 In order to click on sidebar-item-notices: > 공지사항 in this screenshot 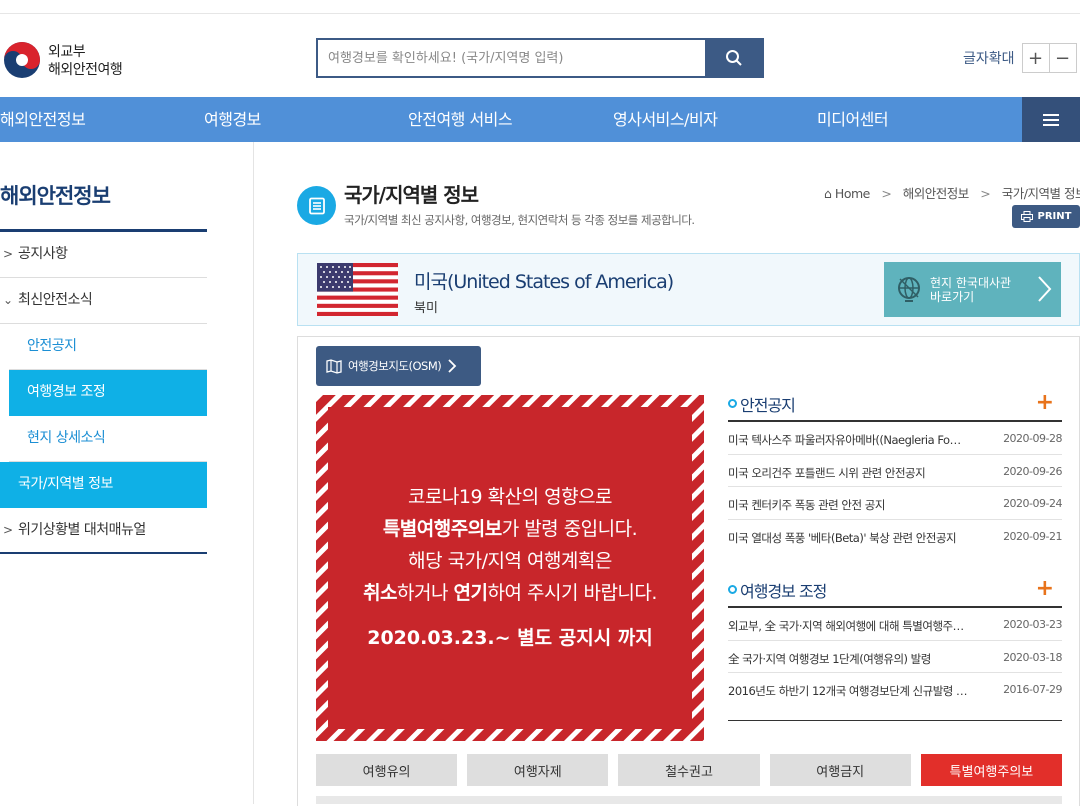, I will do `click(103, 255)`.